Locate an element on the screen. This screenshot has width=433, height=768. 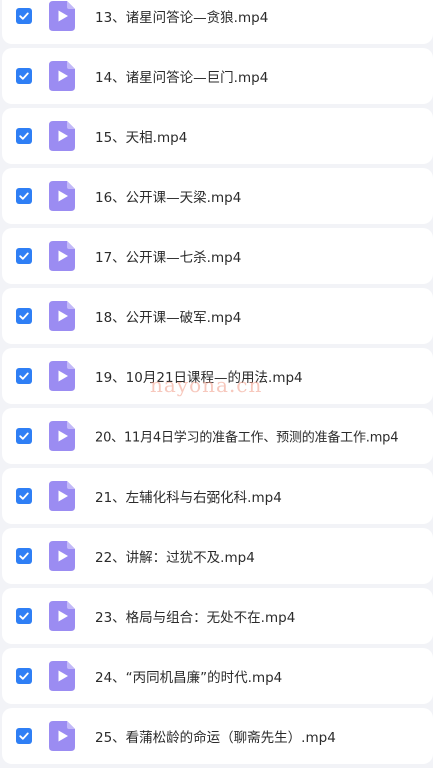
file-row: 16、公开课—天梁.mp4 is located at coordinates (217, 196).